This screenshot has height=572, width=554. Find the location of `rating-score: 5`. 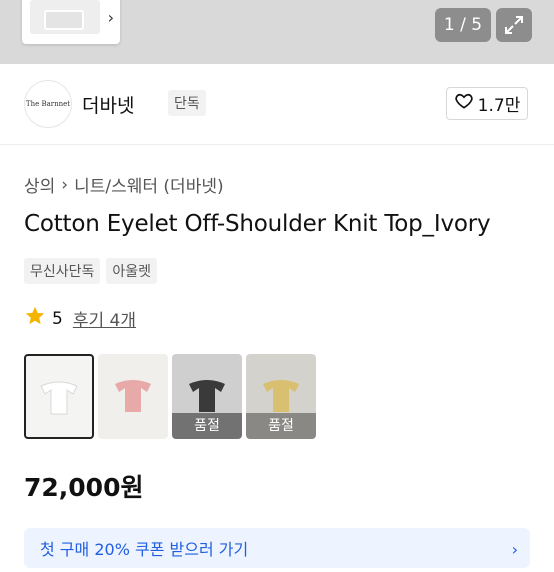

rating-score: 5 is located at coordinates (57, 318).